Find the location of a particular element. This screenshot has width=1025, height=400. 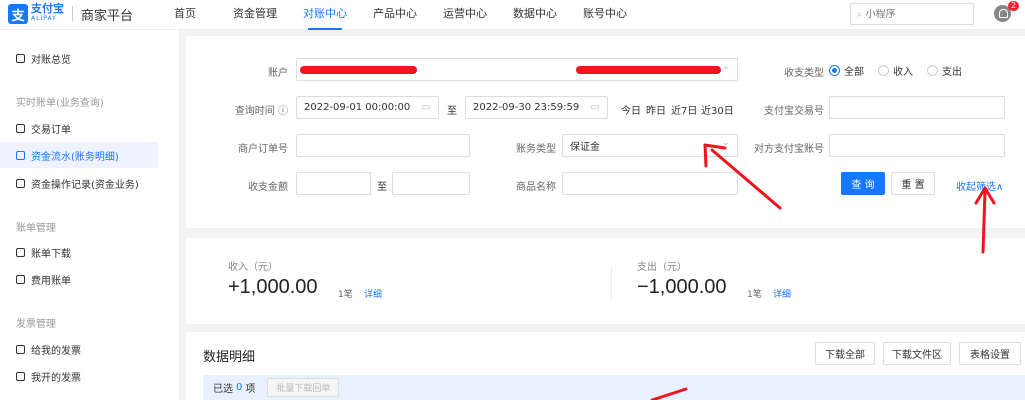

merchant-order-label: 商户订单号 is located at coordinates (263, 149).